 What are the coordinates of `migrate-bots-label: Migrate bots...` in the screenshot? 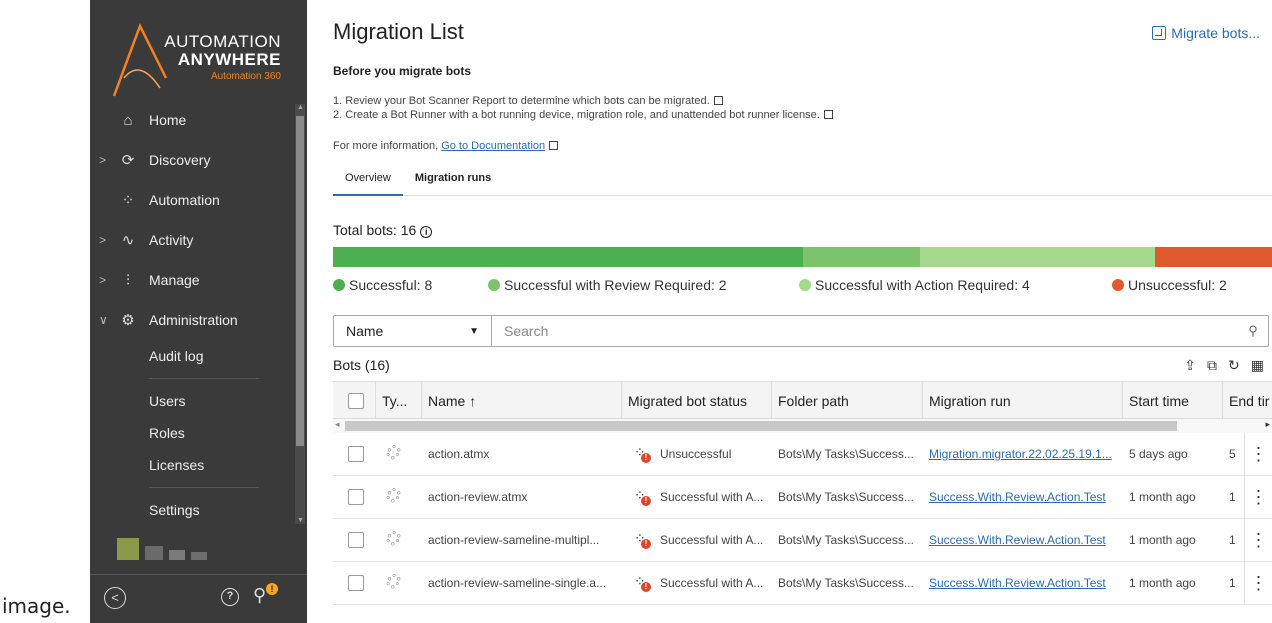 It's located at (1215, 33).